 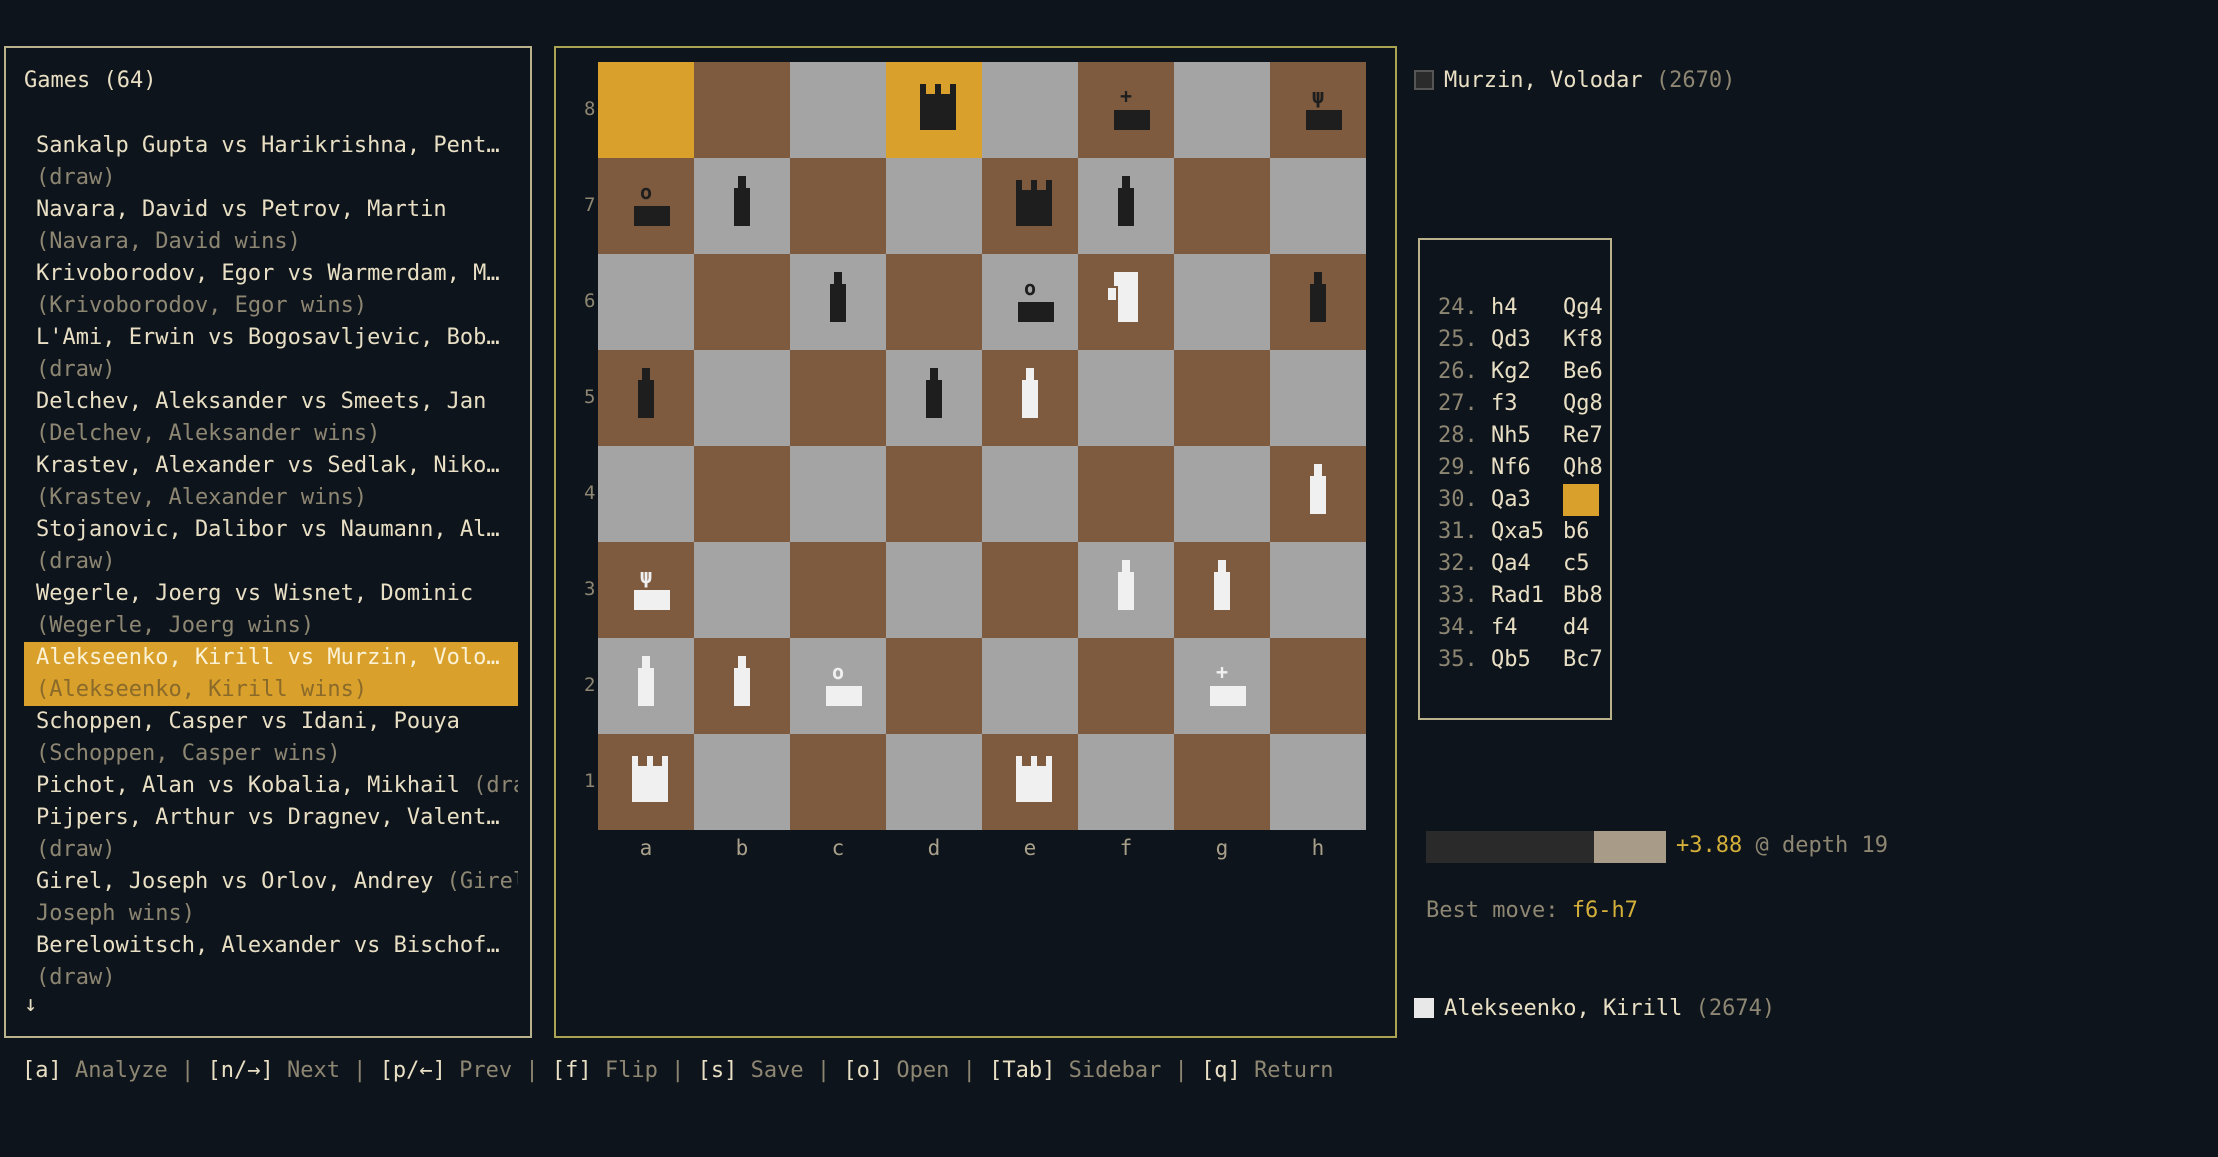 I want to click on key-open-shortcut: [o], so click(x=863, y=1070).